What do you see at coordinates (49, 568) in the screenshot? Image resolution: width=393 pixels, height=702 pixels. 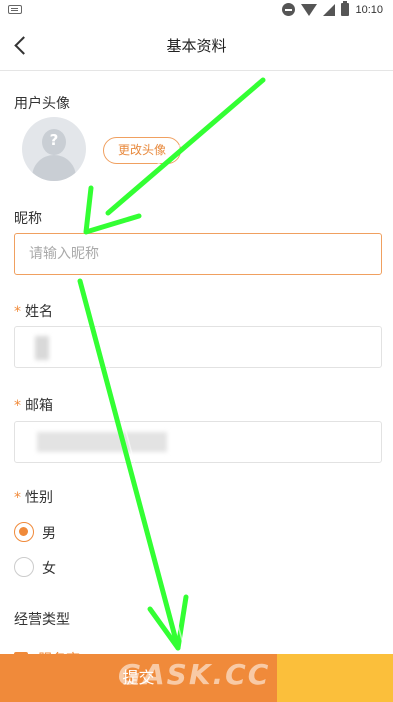 I see `gender-option-female: 女` at bounding box center [49, 568].